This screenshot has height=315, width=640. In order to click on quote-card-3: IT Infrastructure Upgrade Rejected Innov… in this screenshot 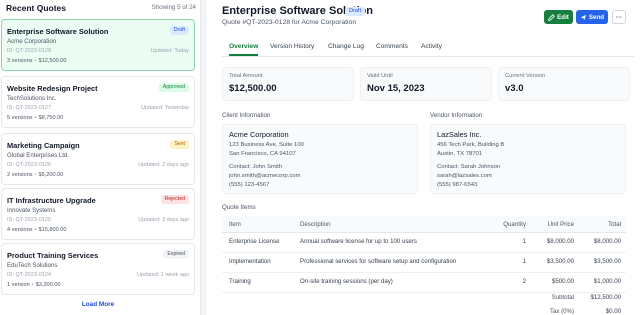, I will do `click(98, 214)`.